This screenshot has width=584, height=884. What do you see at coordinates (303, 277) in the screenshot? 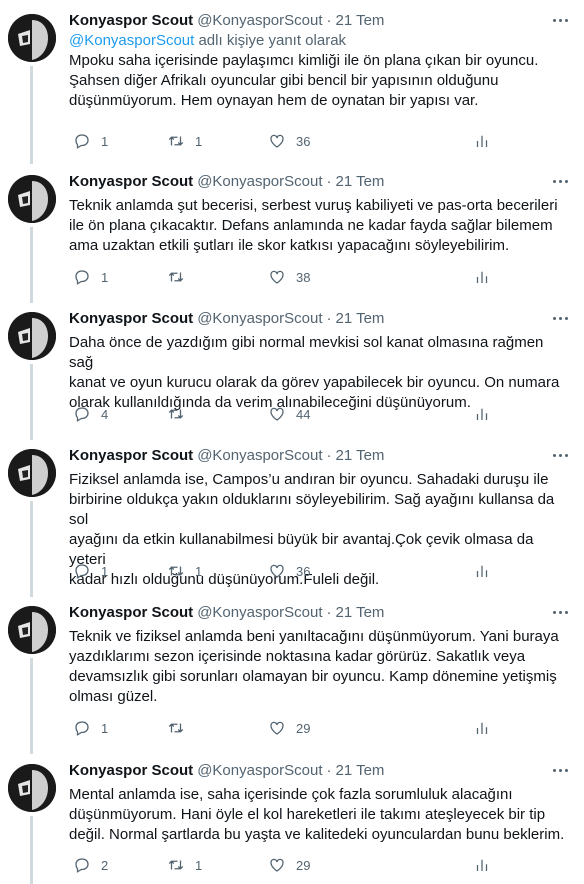
I see `like-count: 38` at bounding box center [303, 277].